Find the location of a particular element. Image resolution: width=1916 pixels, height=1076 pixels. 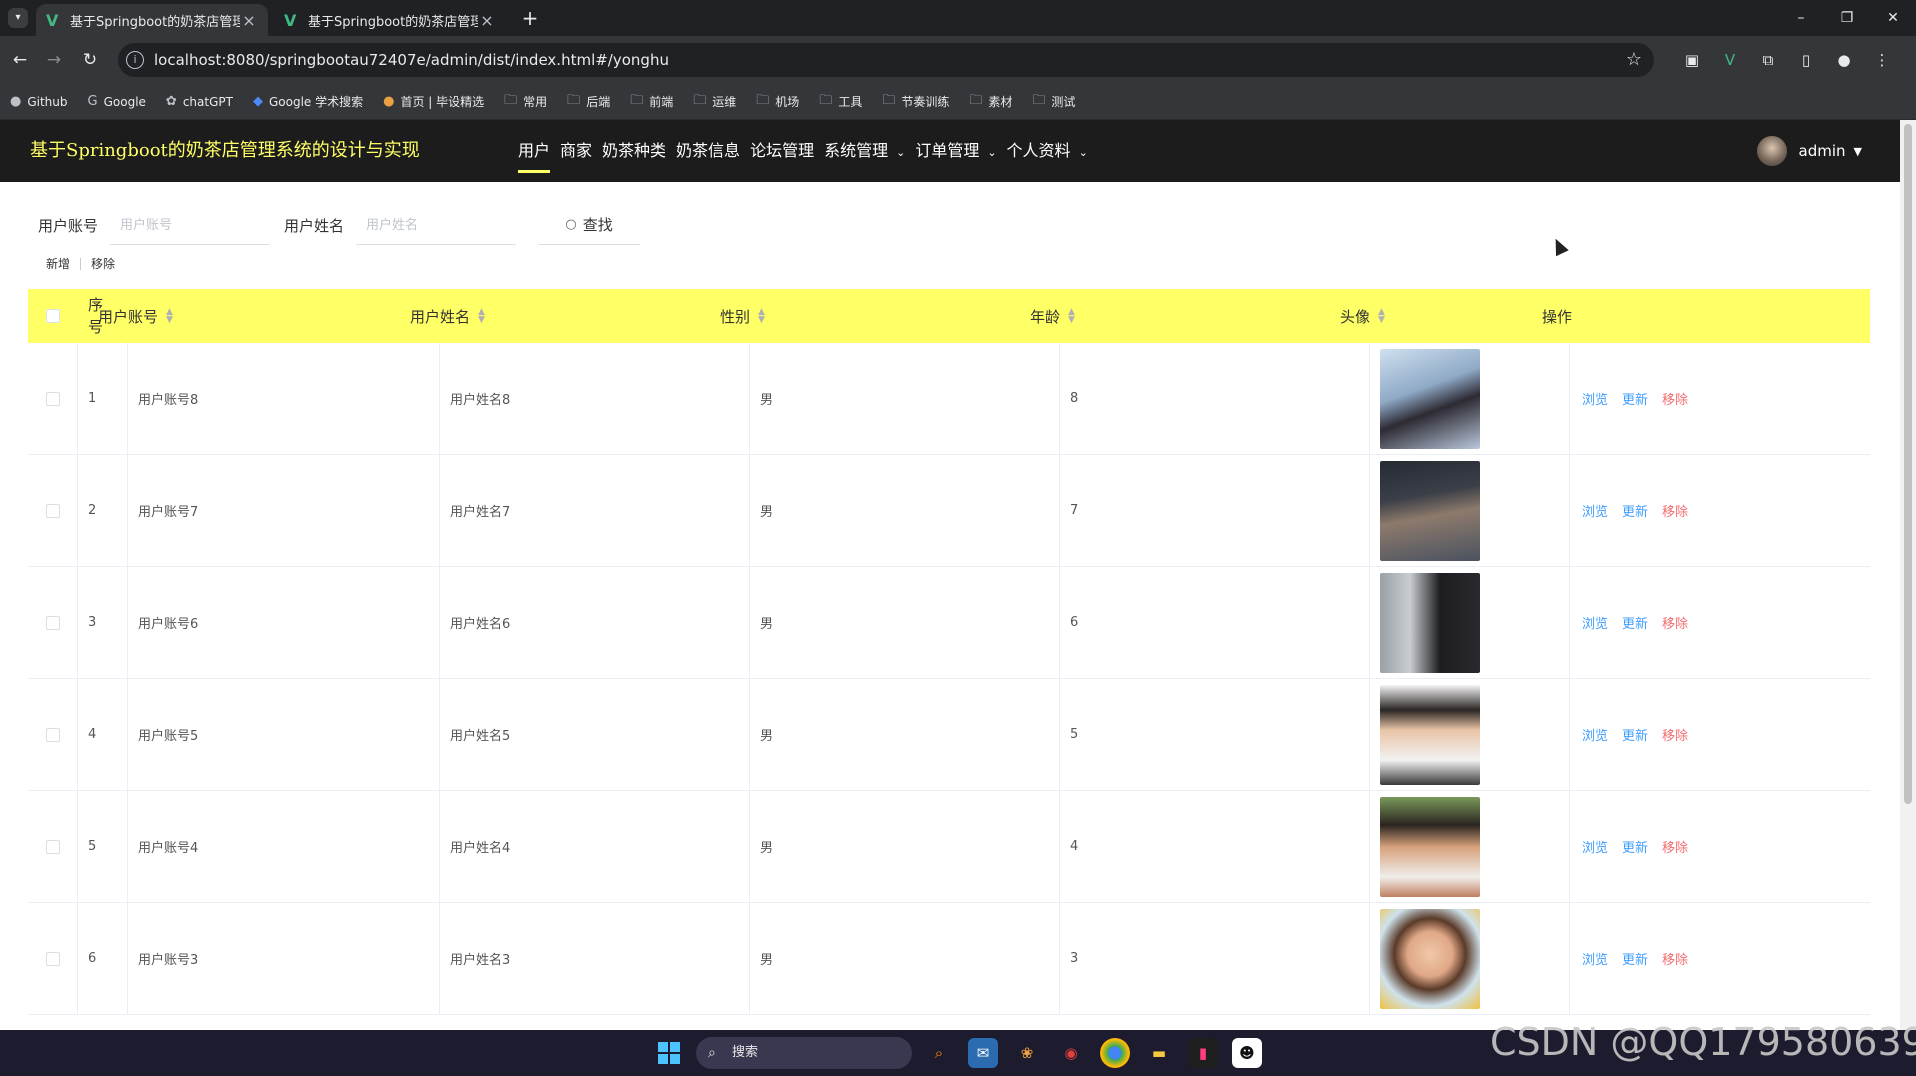

bookmark-folder: 🗀 测试 is located at coordinates (1053, 102).